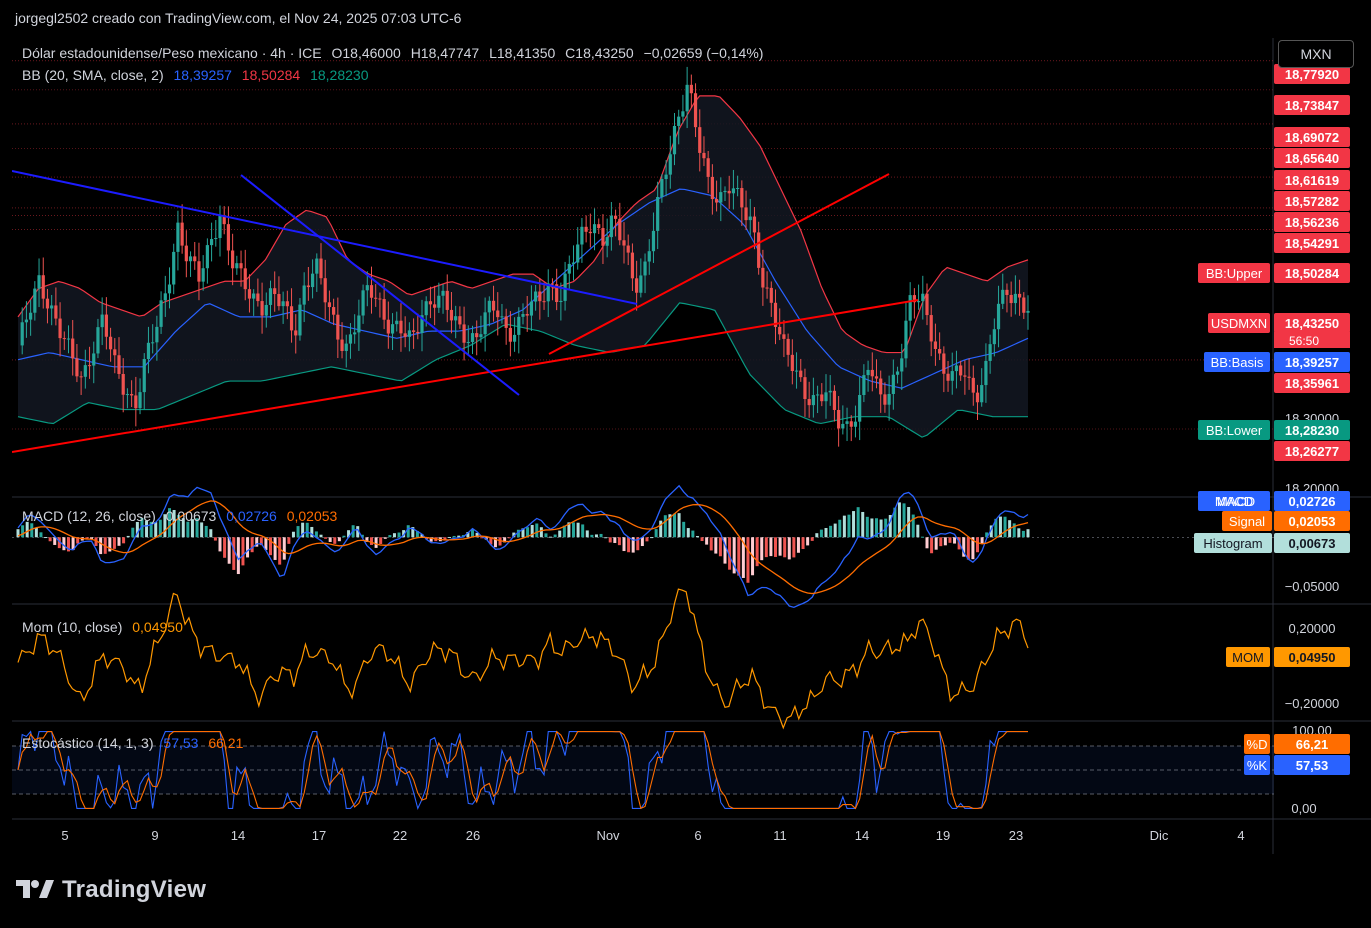  What do you see at coordinates (89, 516) in the screenshot?
I see `macd-legend-label: MACD (12, 26, close)` at bounding box center [89, 516].